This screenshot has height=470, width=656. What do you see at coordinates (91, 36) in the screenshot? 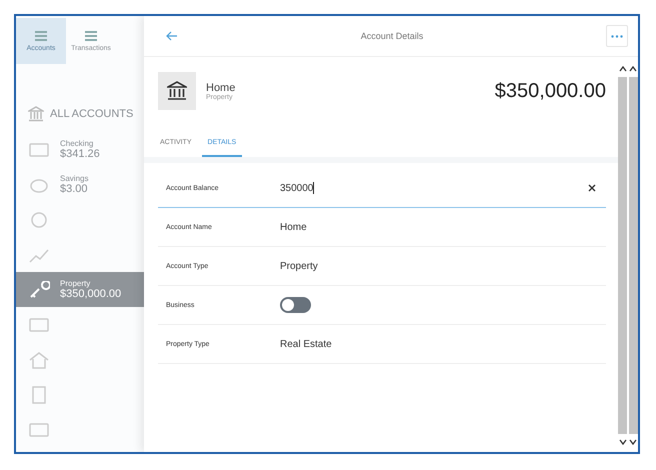
I see `list-icon` at bounding box center [91, 36].